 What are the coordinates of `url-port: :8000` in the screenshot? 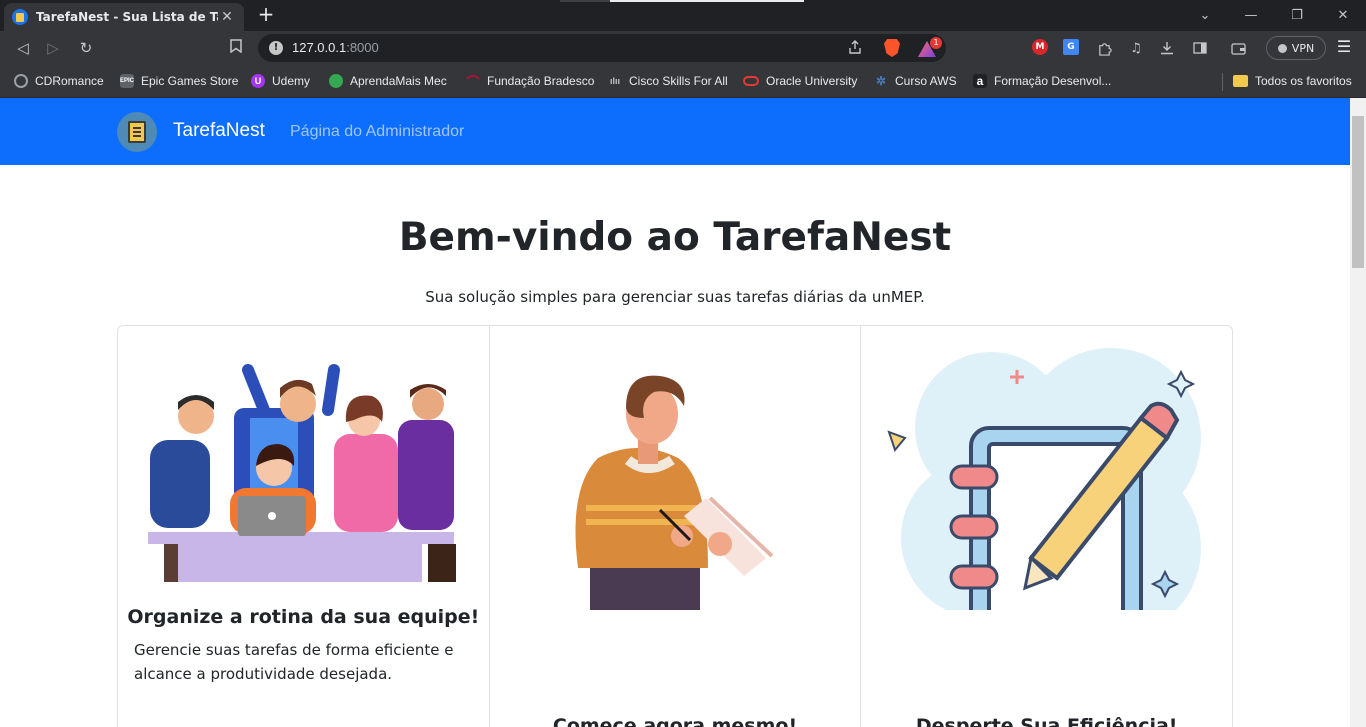 It's located at (362, 47).